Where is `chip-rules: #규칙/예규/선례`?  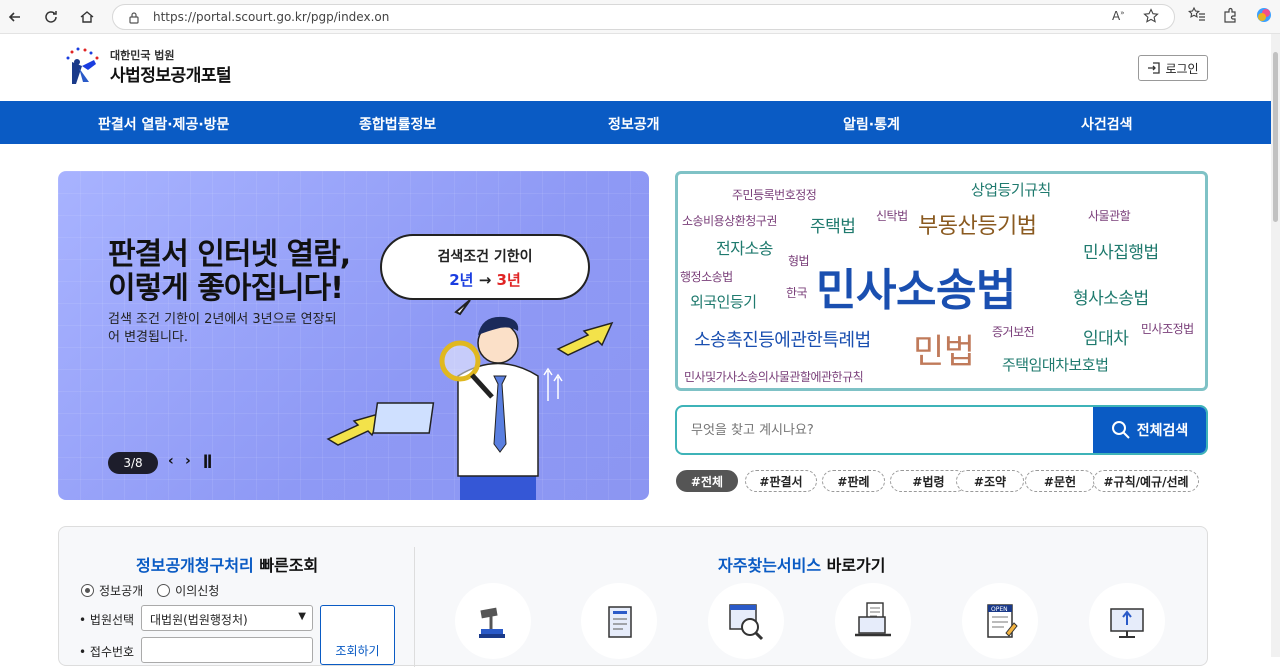
chip-rules: #규칙/예규/선례 is located at coordinates (1146, 481).